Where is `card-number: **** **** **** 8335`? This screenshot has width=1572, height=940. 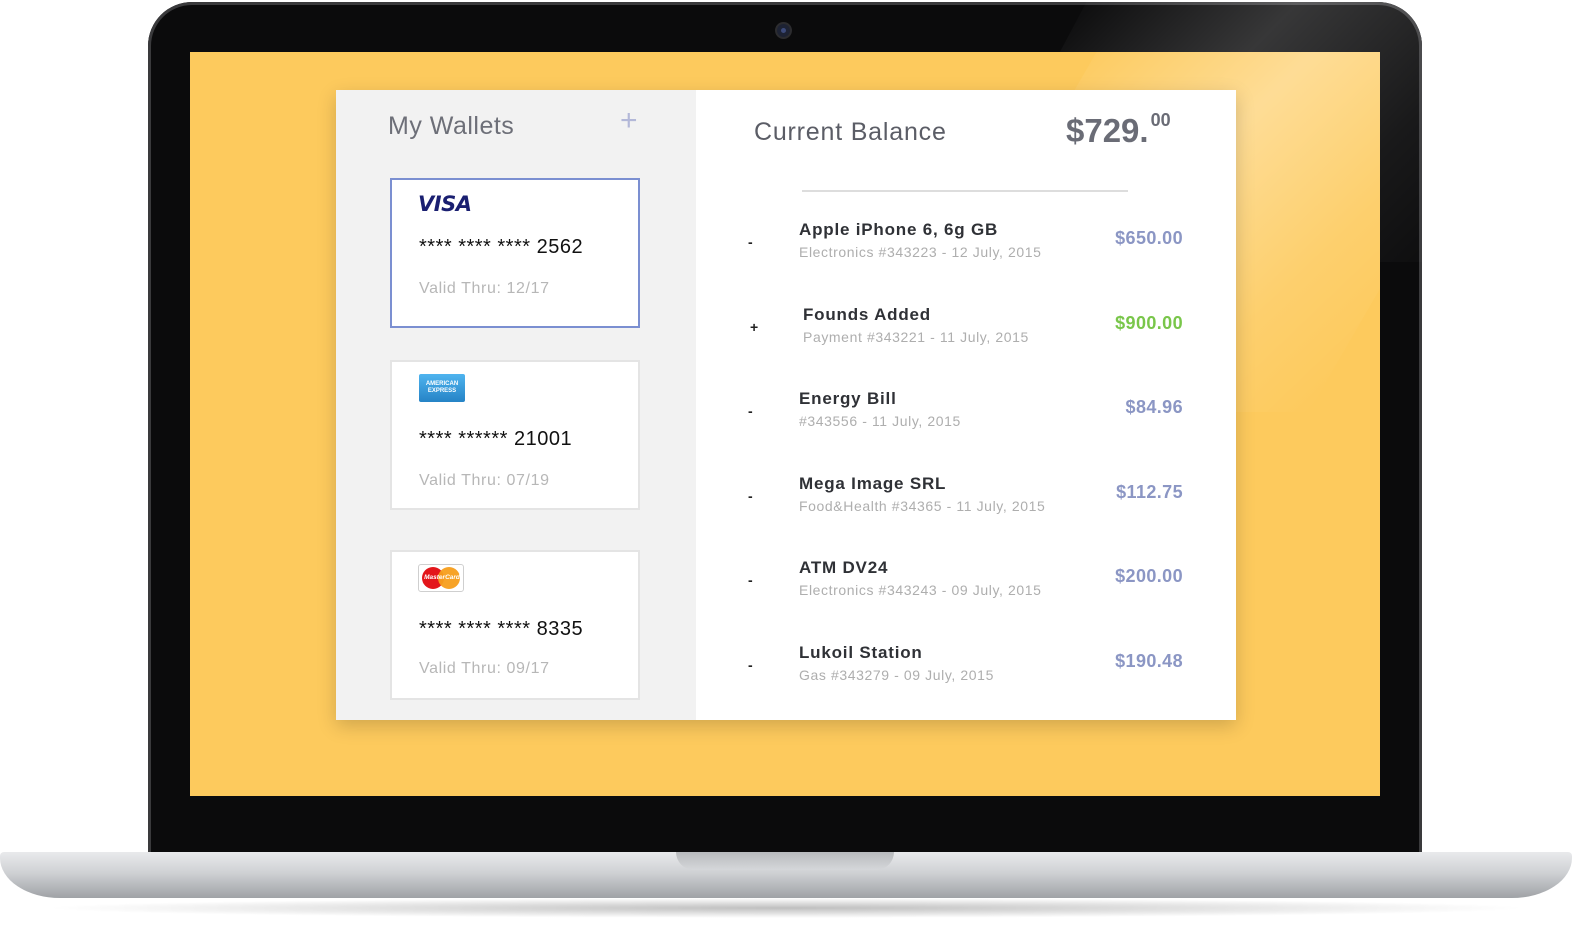 card-number: **** **** **** 8335 is located at coordinates (501, 629).